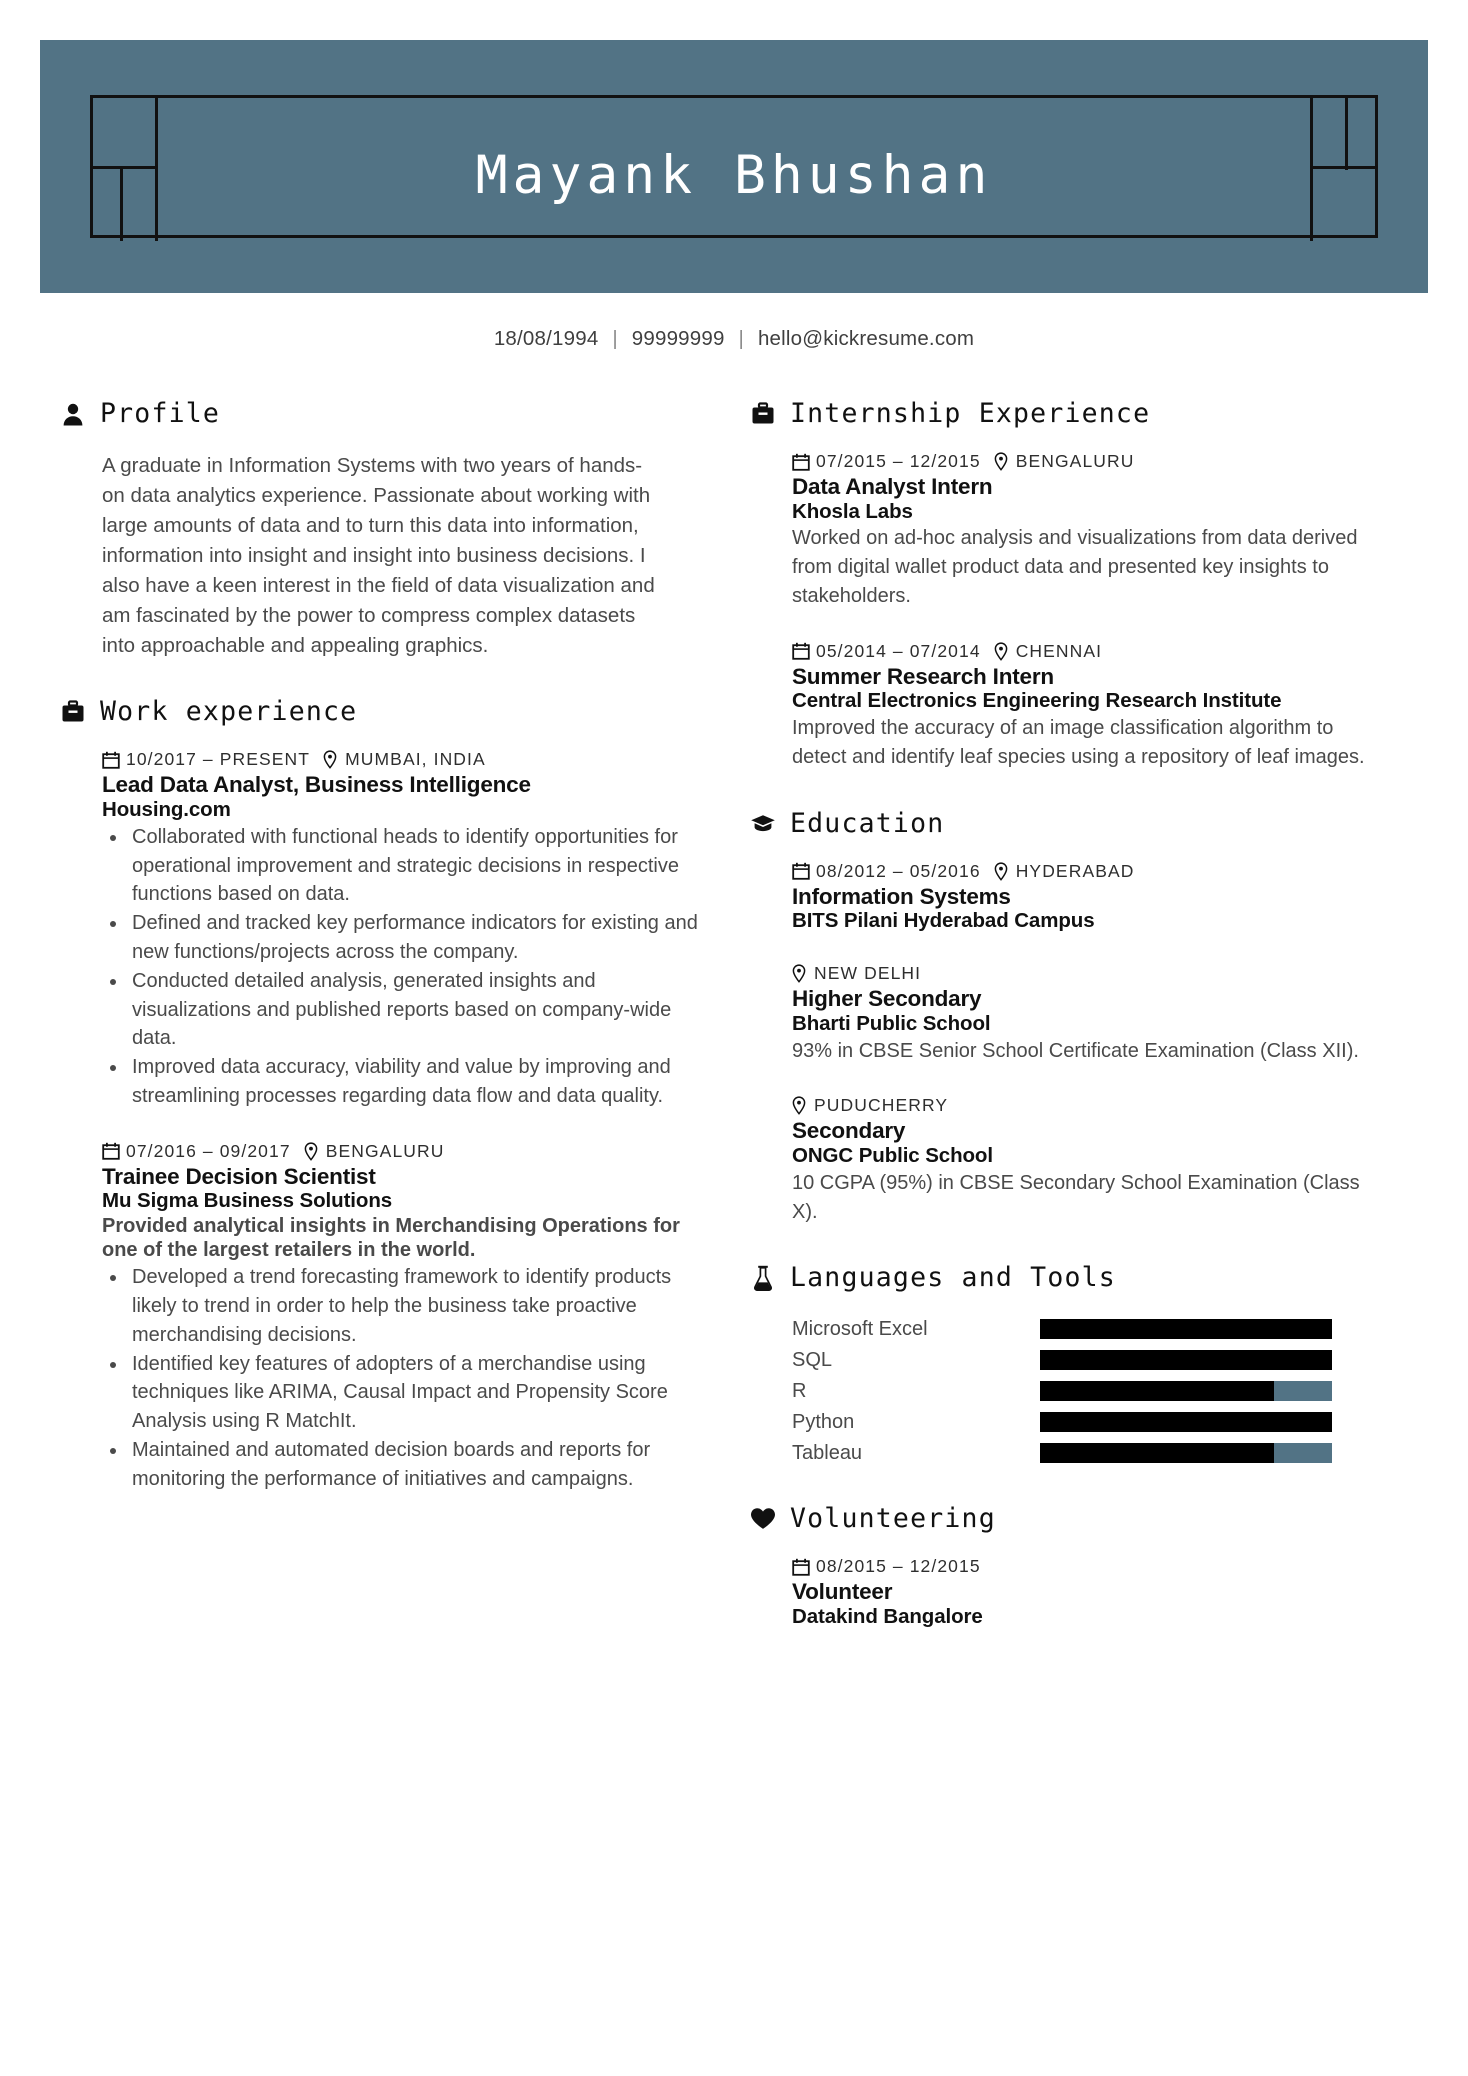 The image size is (1468, 2076). What do you see at coordinates (239, 1176) in the screenshot?
I see `entry-role: Trainee Decision Scientist` at bounding box center [239, 1176].